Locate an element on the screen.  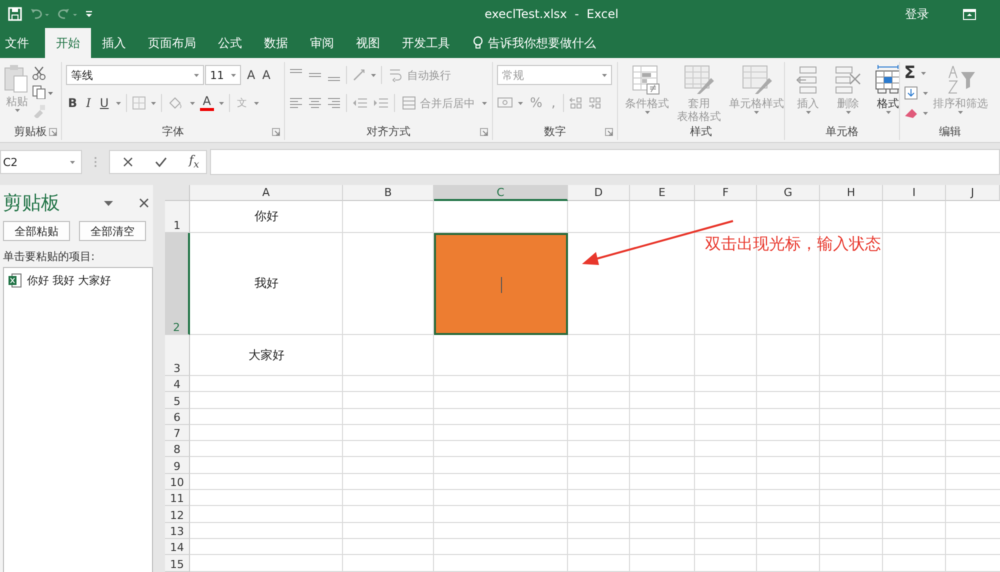
save-icon is located at coordinates (15, 14).